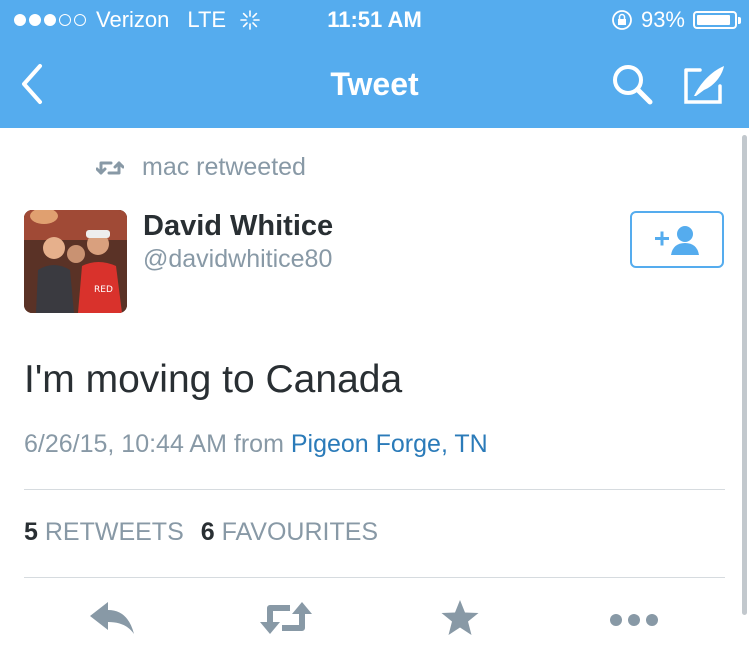 This screenshot has height=661, width=749. Describe the element at coordinates (389, 444) in the screenshot. I see `tweet-location-link: Pigeon Forge, TN` at that location.